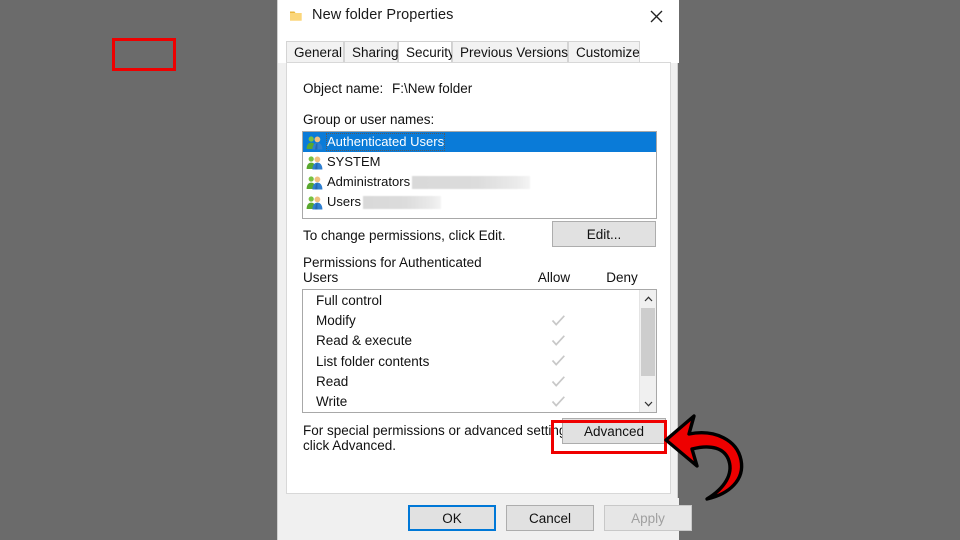 The height and width of the screenshot is (540, 960). What do you see at coordinates (550, 518) in the screenshot?
I see `cancel-button: Cancel` at bounding box center [550, 518].